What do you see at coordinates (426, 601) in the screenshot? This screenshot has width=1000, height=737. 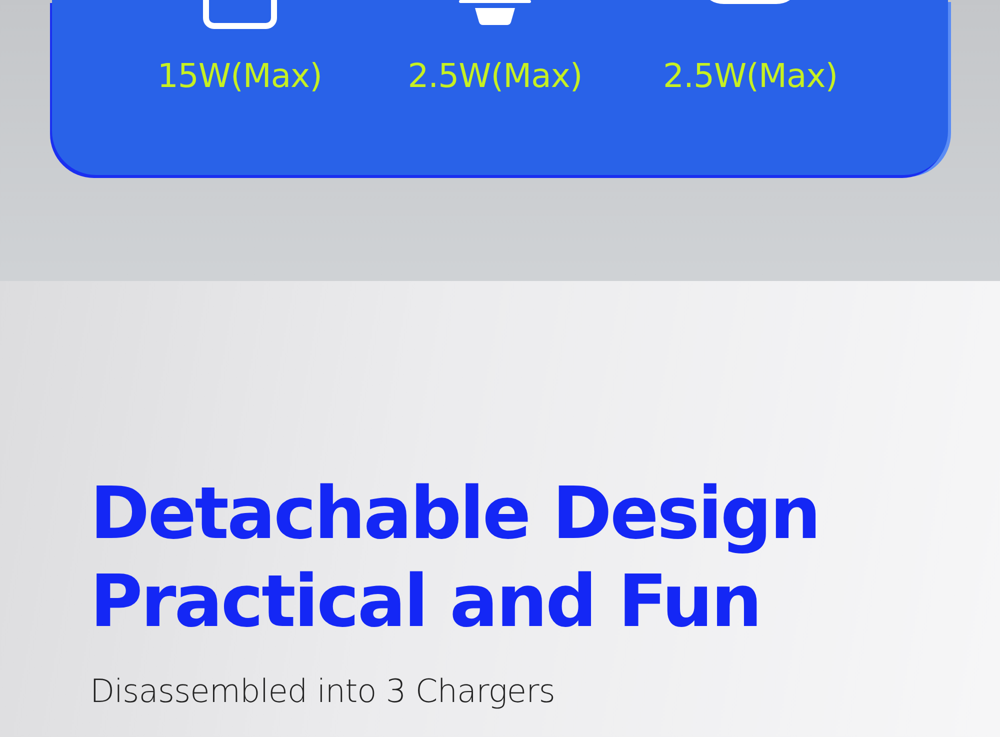 I see `headline: Practical and Fun` at bounding box center [426, 601].